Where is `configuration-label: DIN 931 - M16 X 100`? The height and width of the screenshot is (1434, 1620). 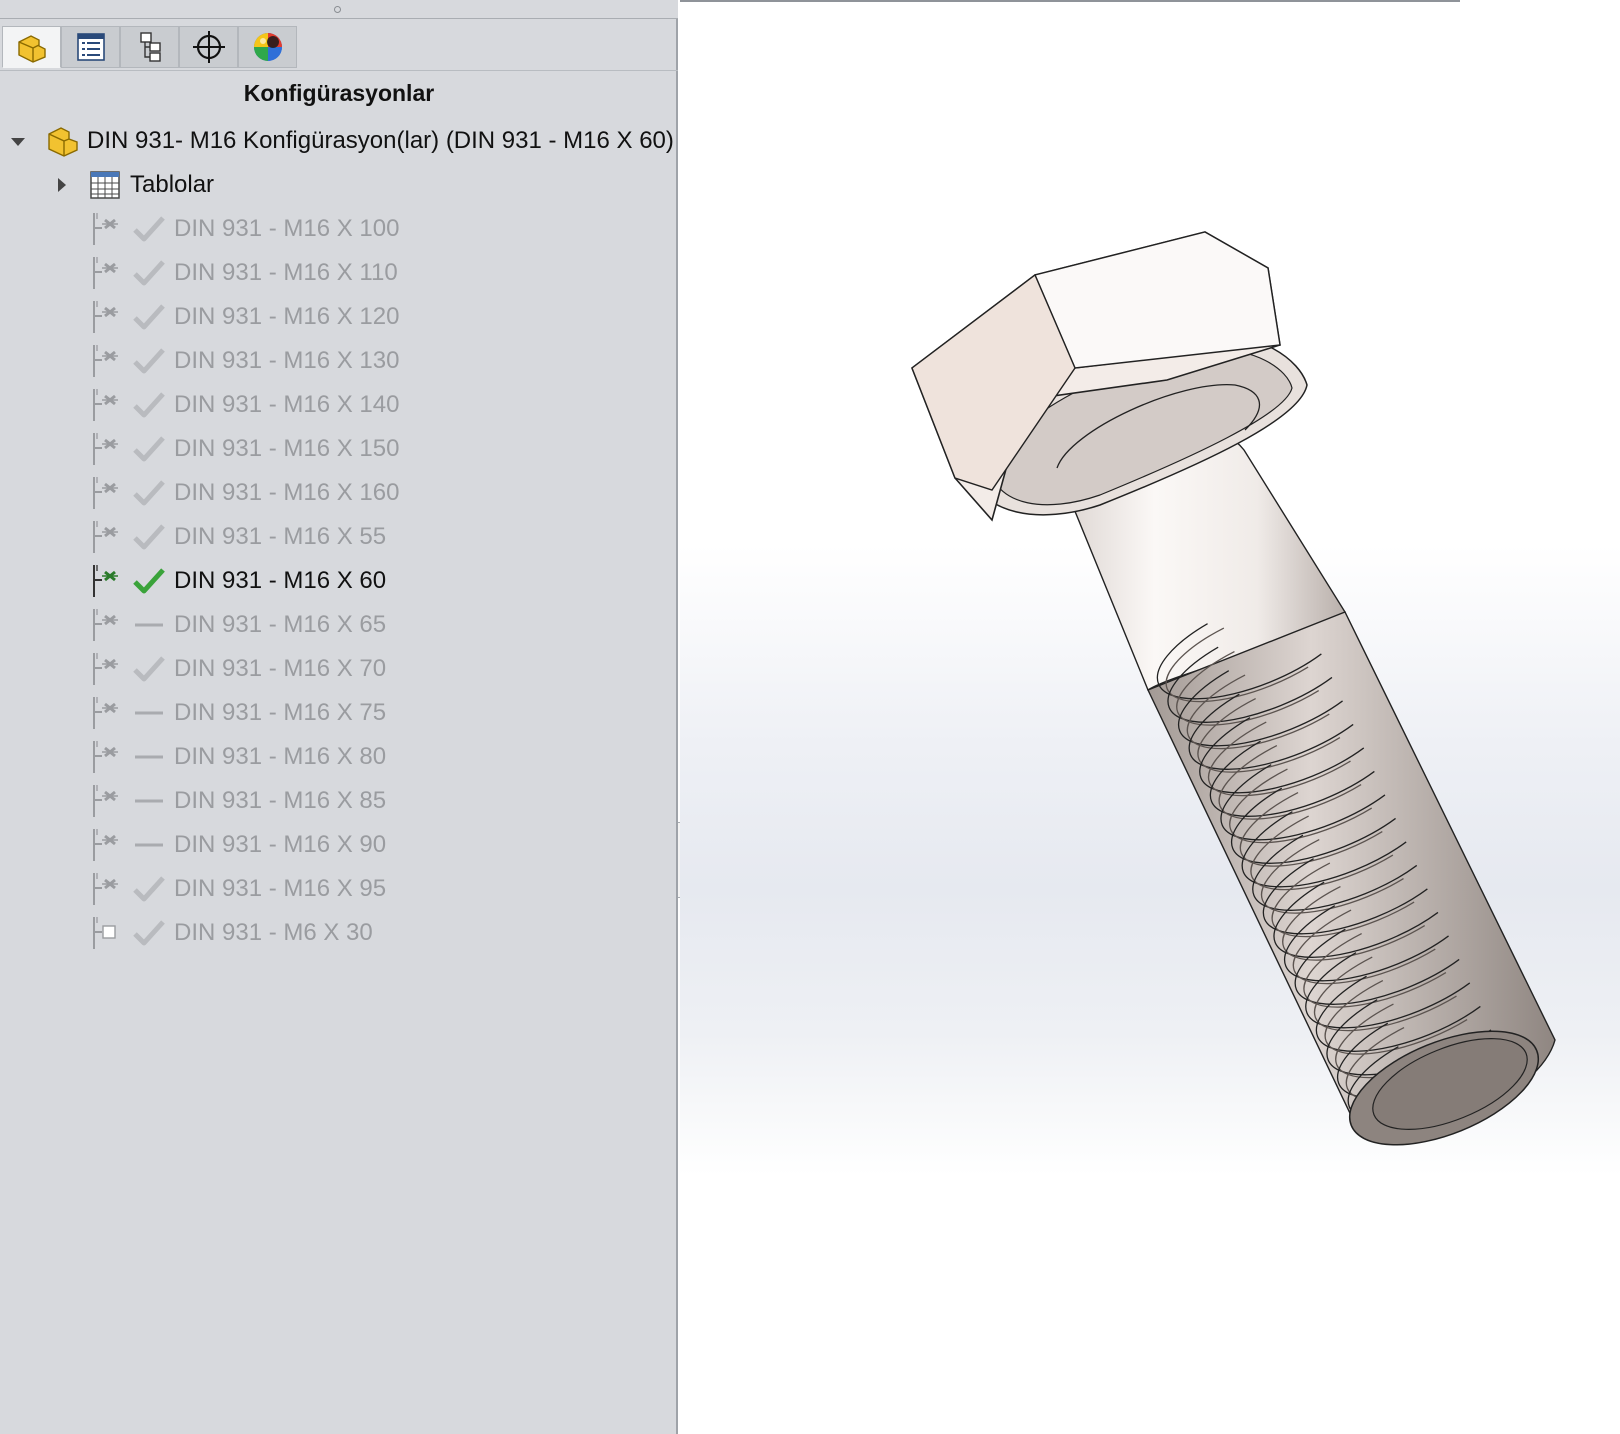 configuration-label: DIN 931 - M16 X 100 is located at coordinates (287, 228).